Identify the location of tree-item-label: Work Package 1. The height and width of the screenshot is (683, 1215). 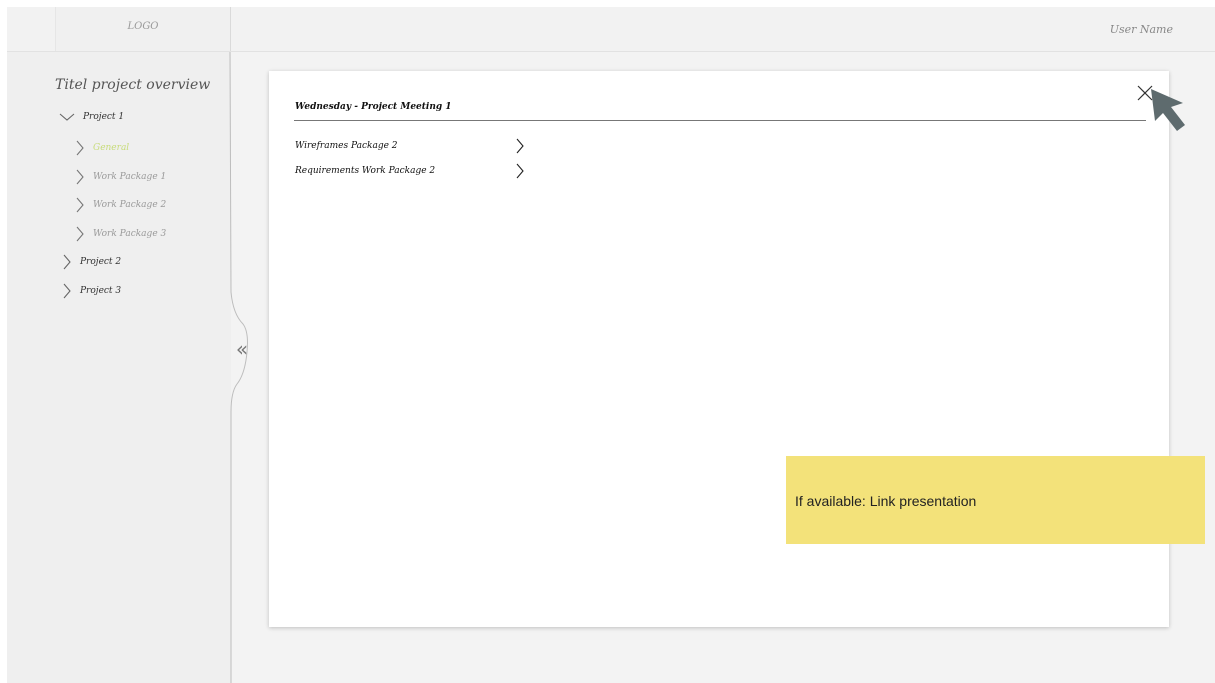
(130, 177).